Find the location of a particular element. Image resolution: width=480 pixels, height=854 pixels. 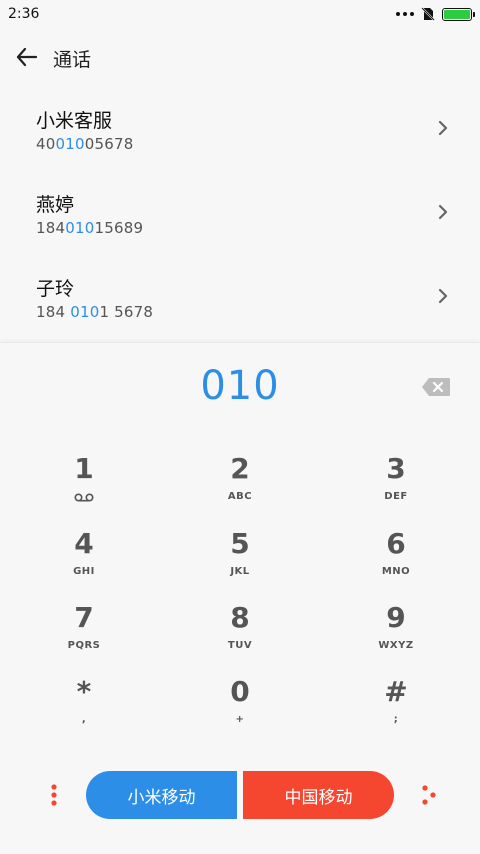

contact-row: 小米客服 4001005678 is located at coordinates (240, 128).